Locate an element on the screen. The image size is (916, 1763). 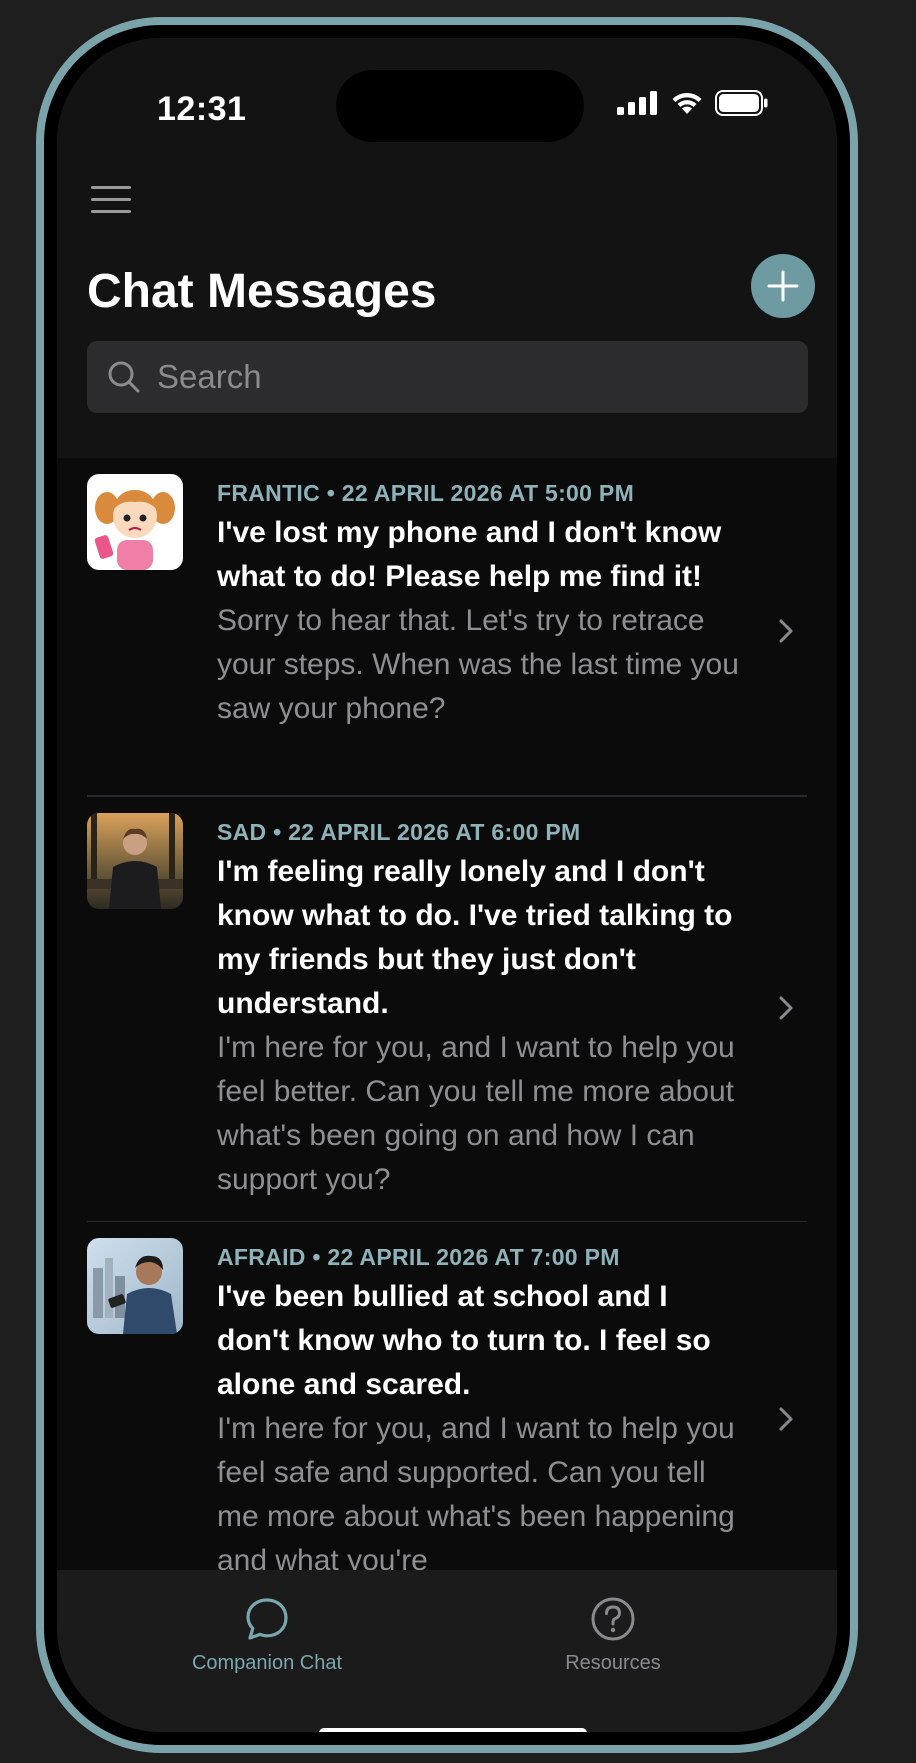
new-chat-button is located at coordinates (783, 286).